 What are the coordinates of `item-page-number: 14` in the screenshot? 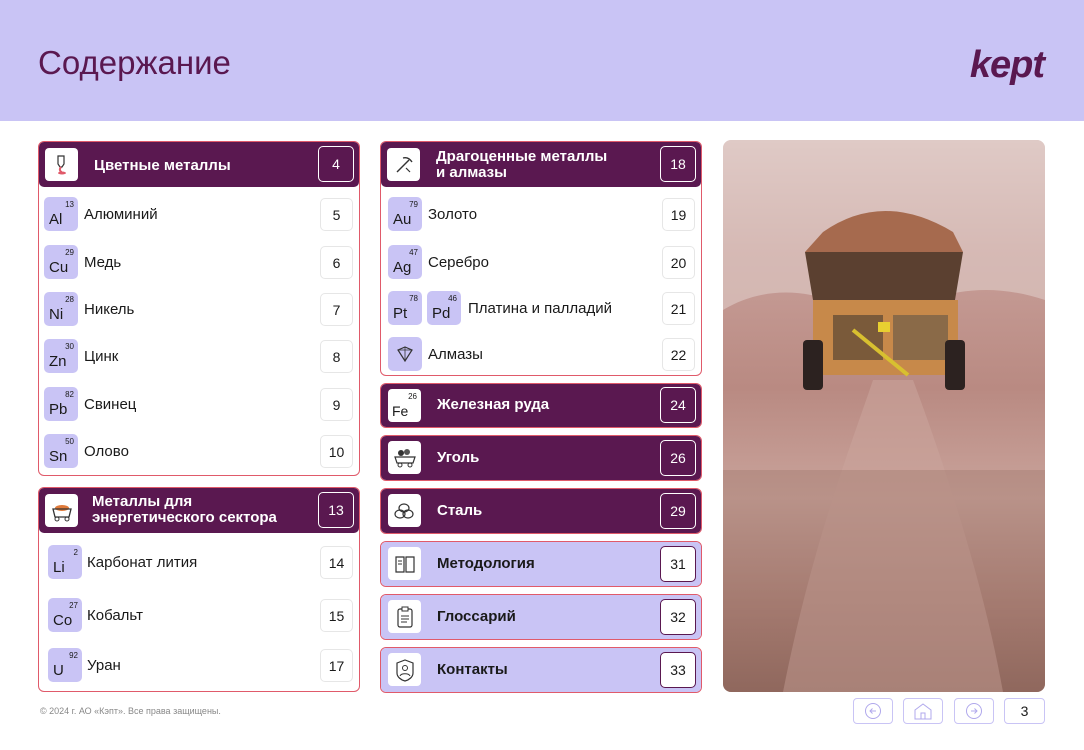 It's located at (336, 562).